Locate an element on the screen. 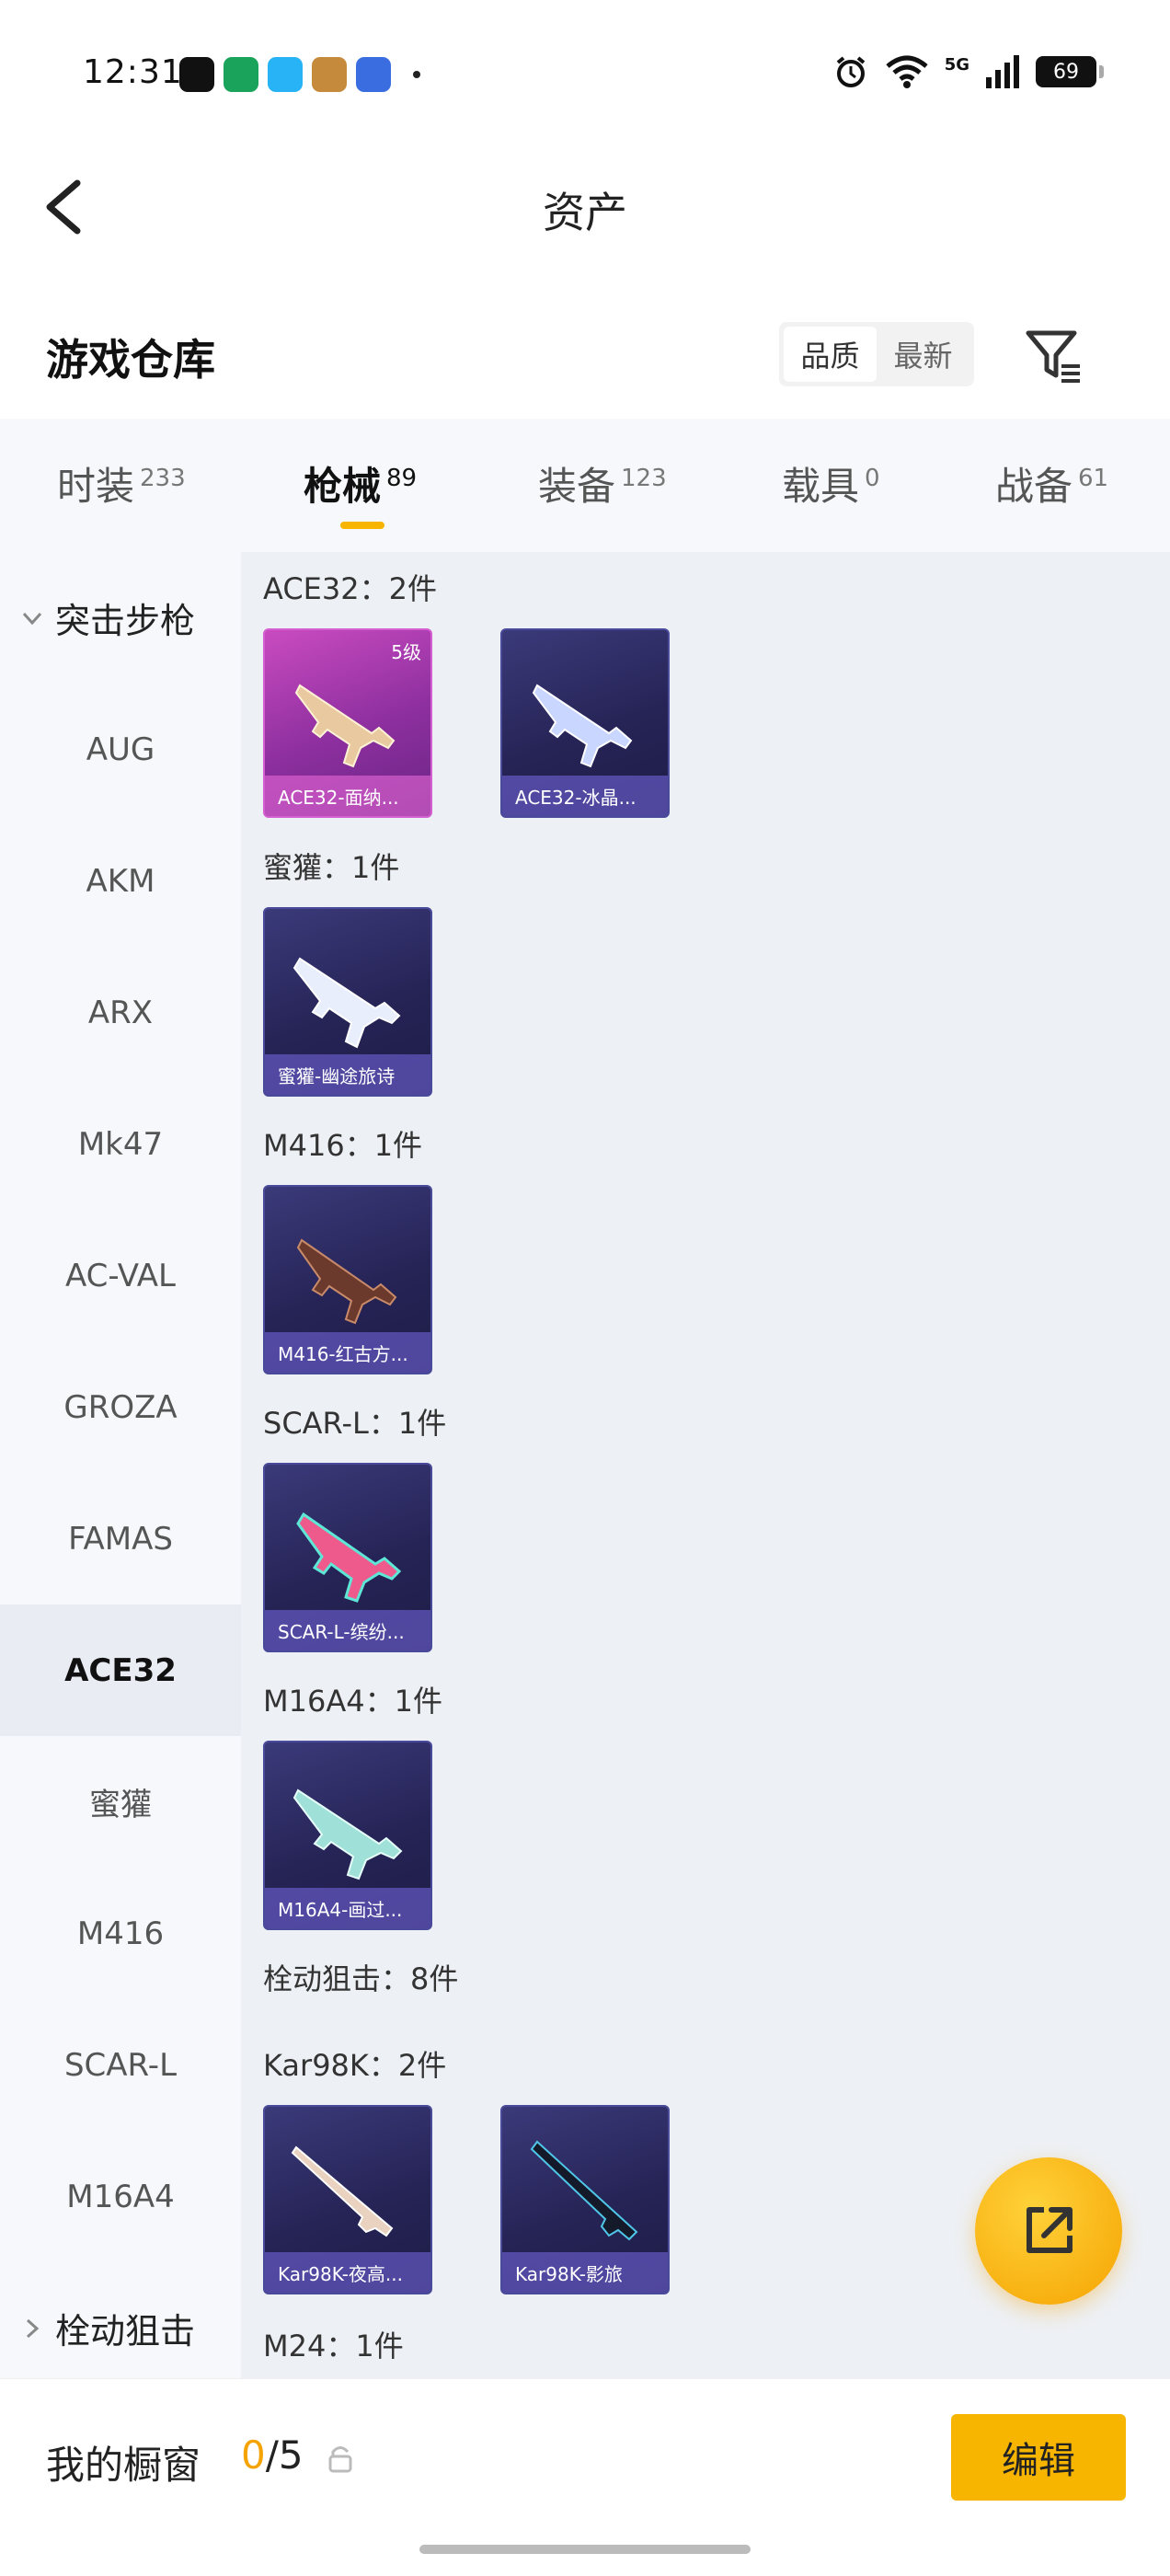 The width and height of the screenshot is (1170, 2576). sidebar-item-scar-l: SCAR-L is located at coordinates (120, 2065).